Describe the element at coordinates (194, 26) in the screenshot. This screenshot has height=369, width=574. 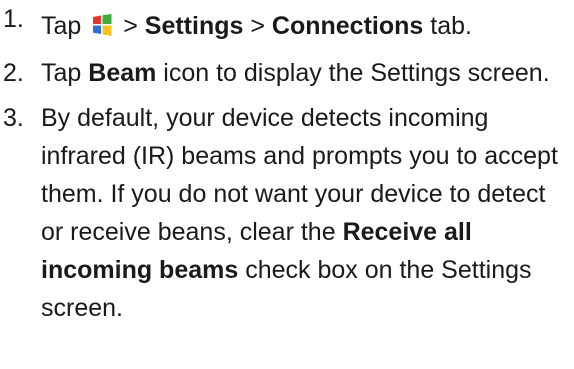
I see `settings-term: Settings` at that location.